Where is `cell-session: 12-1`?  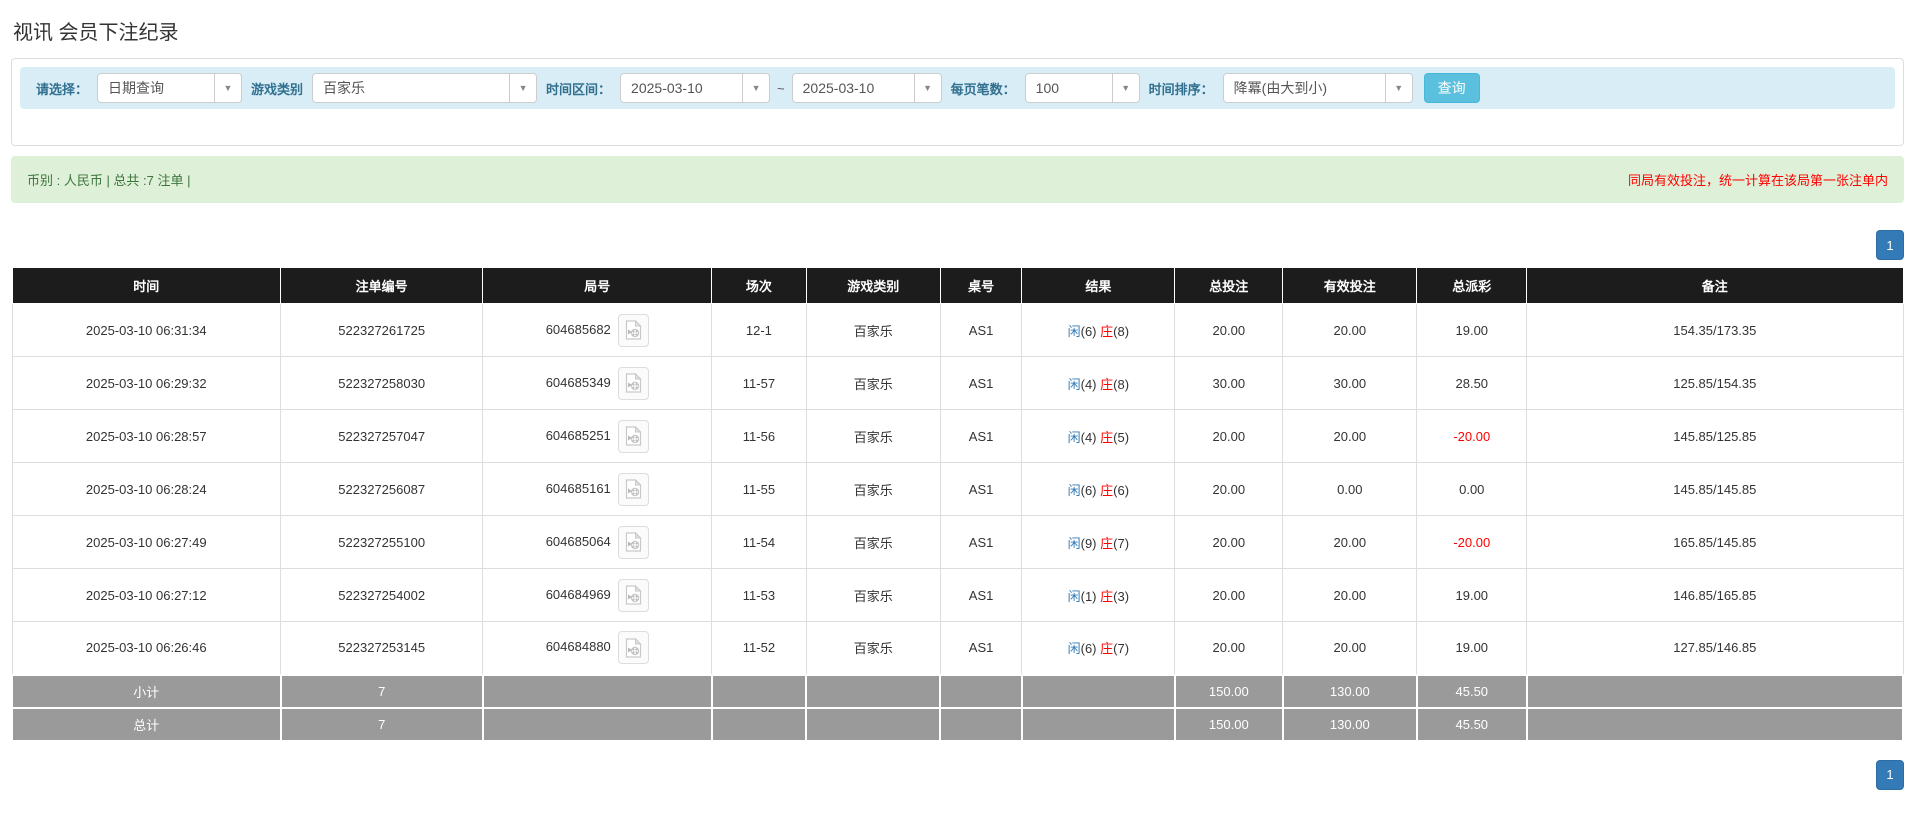 cell-session: 12-1 is located at coordinates (759, 330).